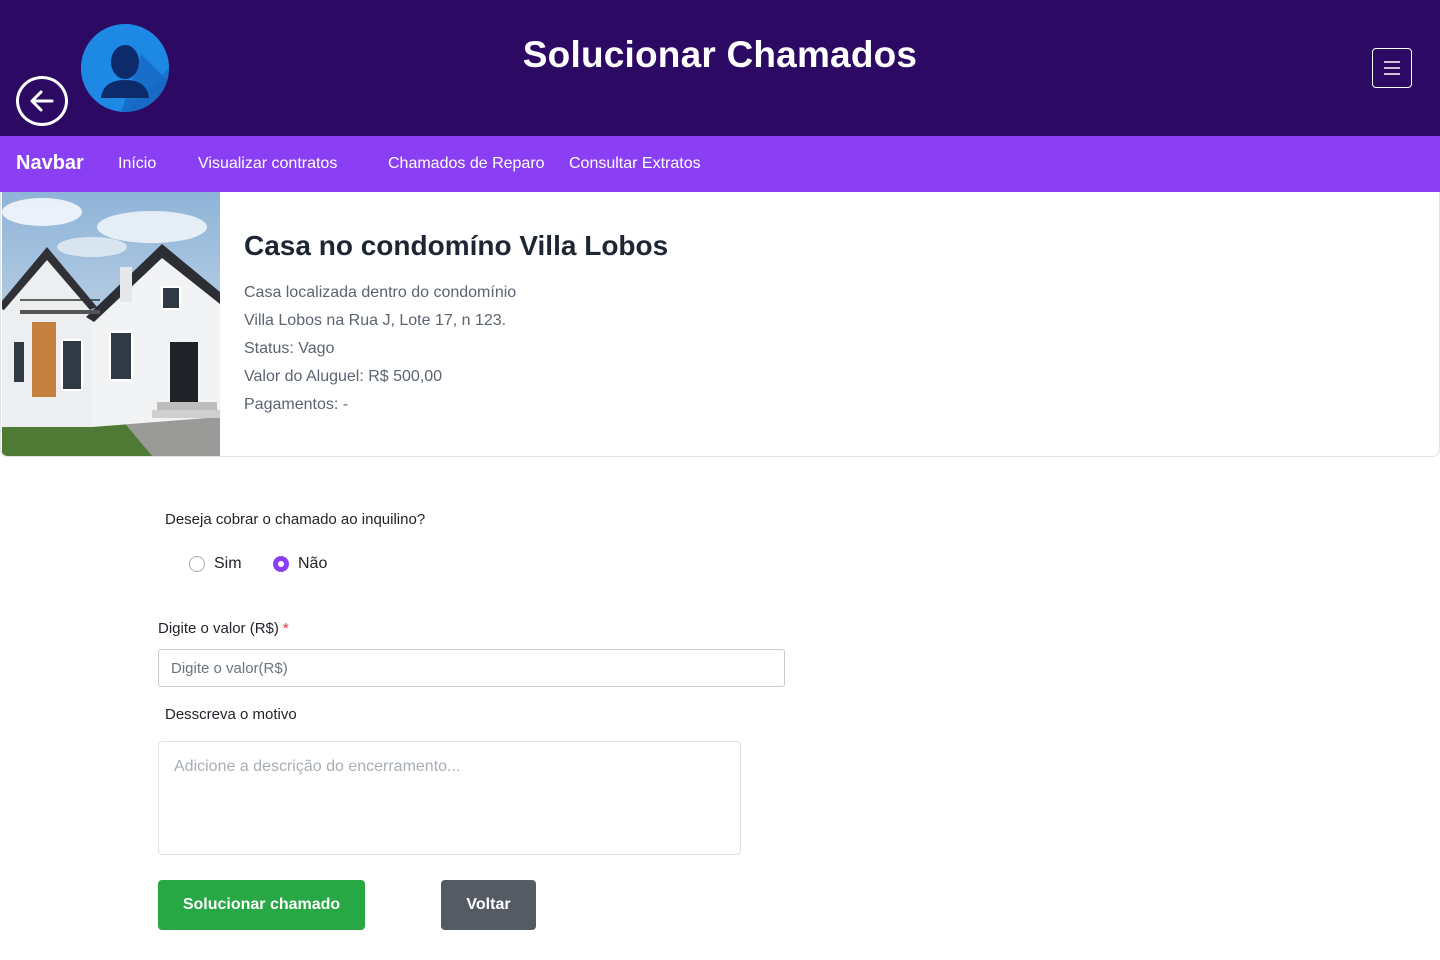  I want to click on back-button, so click(42, 101).